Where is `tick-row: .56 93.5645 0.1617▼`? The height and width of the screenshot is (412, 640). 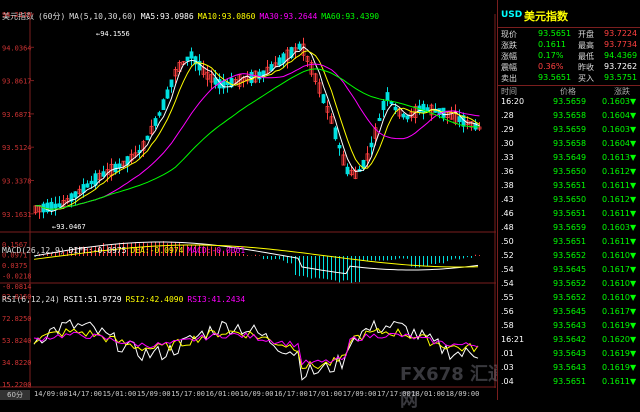
tick-row: .56 93.5645 0.1617▼ is located at coordinates (569, 312).